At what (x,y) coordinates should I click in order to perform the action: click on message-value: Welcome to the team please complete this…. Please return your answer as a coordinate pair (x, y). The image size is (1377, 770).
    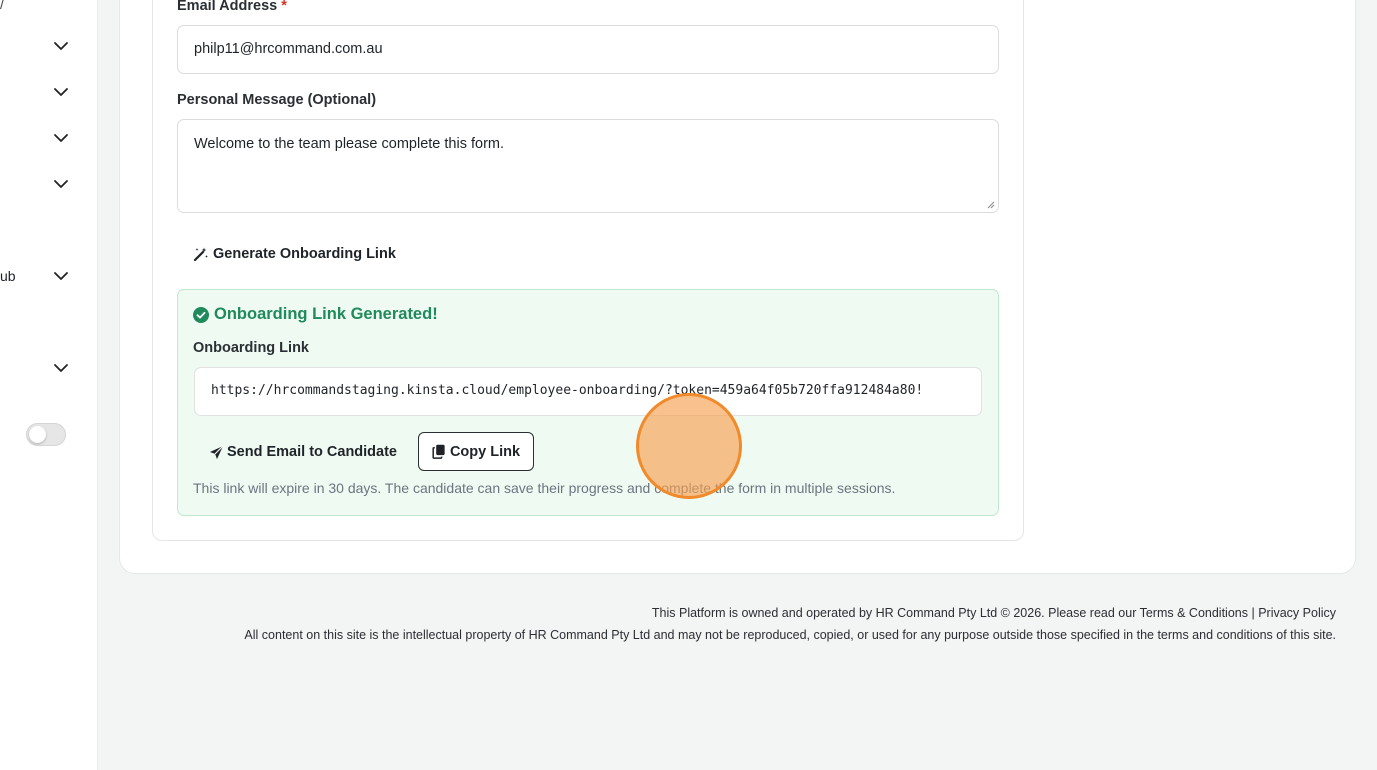
    Looking at the image, I should click on (349, 144).